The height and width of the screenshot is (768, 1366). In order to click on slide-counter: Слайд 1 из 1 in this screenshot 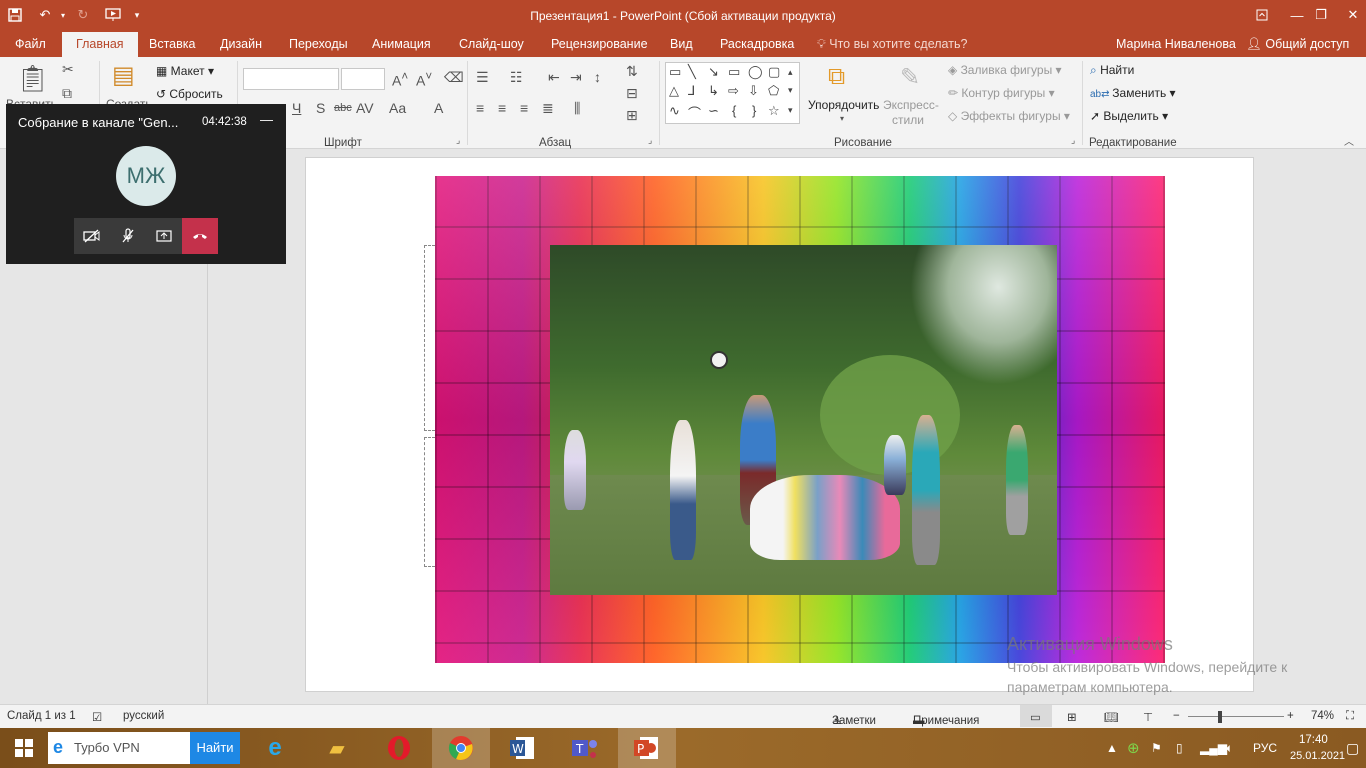, I will do `click(41, 716)`.